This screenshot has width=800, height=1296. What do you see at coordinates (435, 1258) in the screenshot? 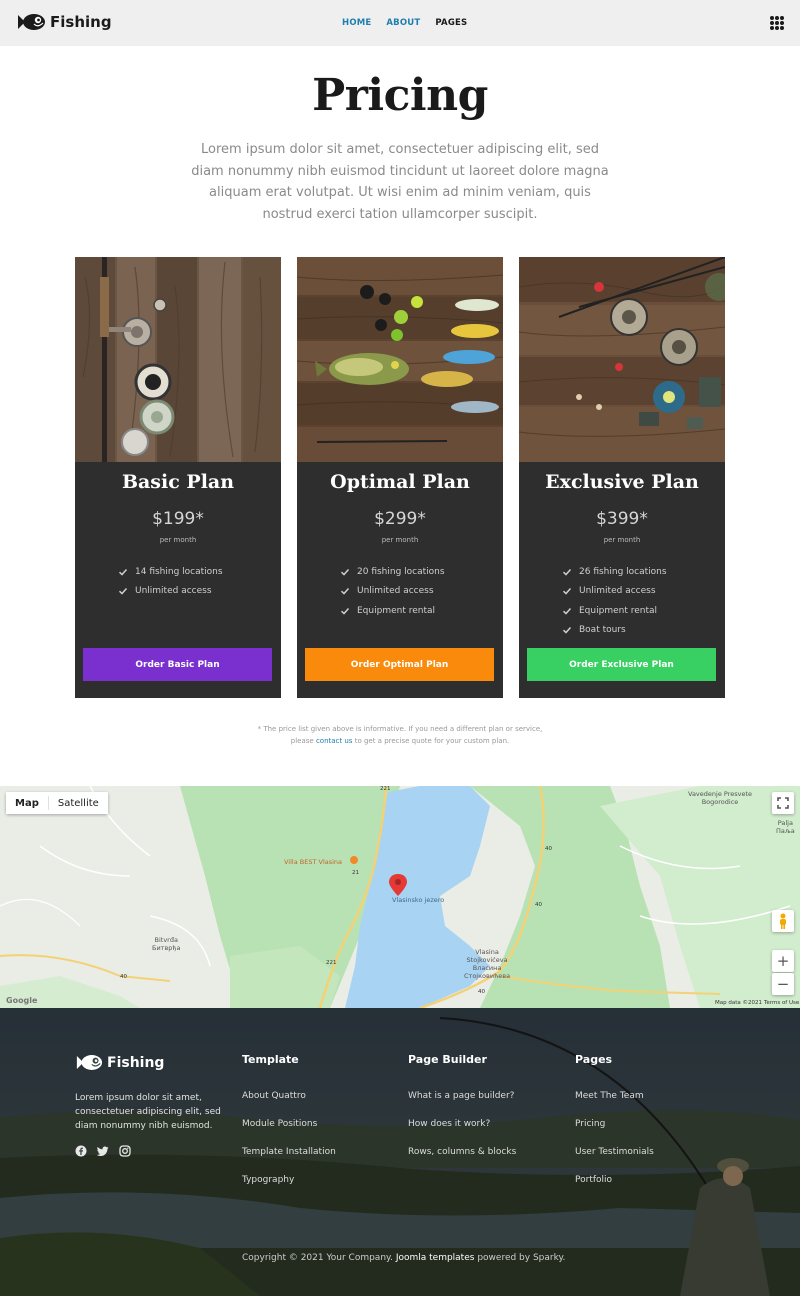
I see `joomla-templates-link: Joomla templates` at bounding box center [435, 1258].